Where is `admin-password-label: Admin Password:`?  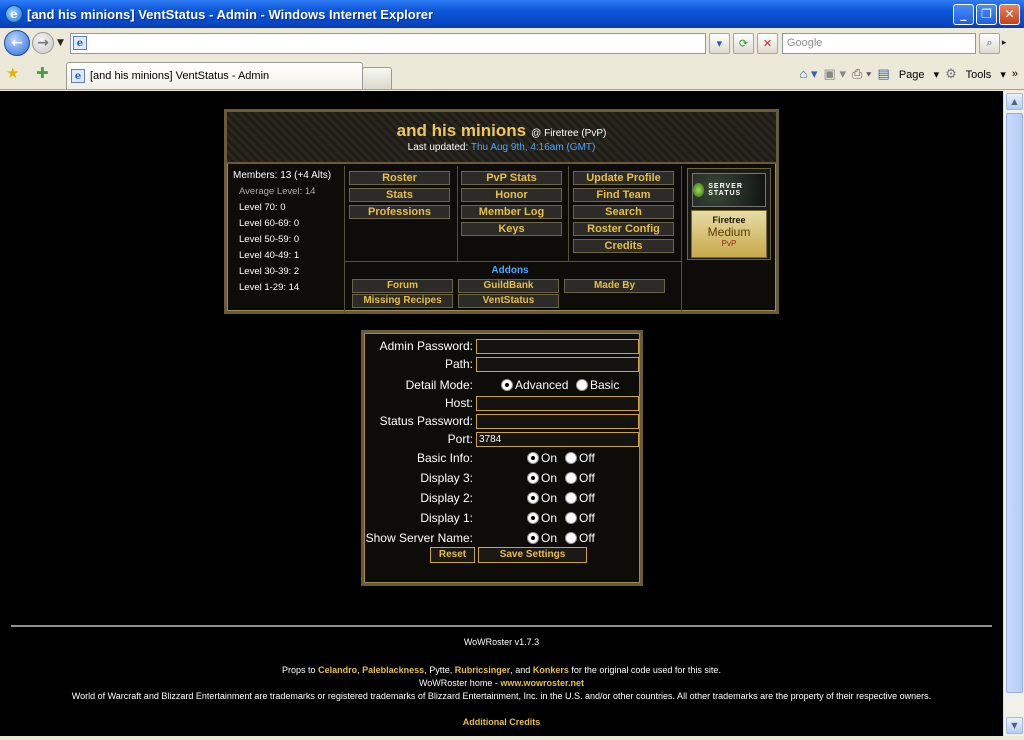 admin-password-label: Admin Password: is located at coordinates (426, 346).